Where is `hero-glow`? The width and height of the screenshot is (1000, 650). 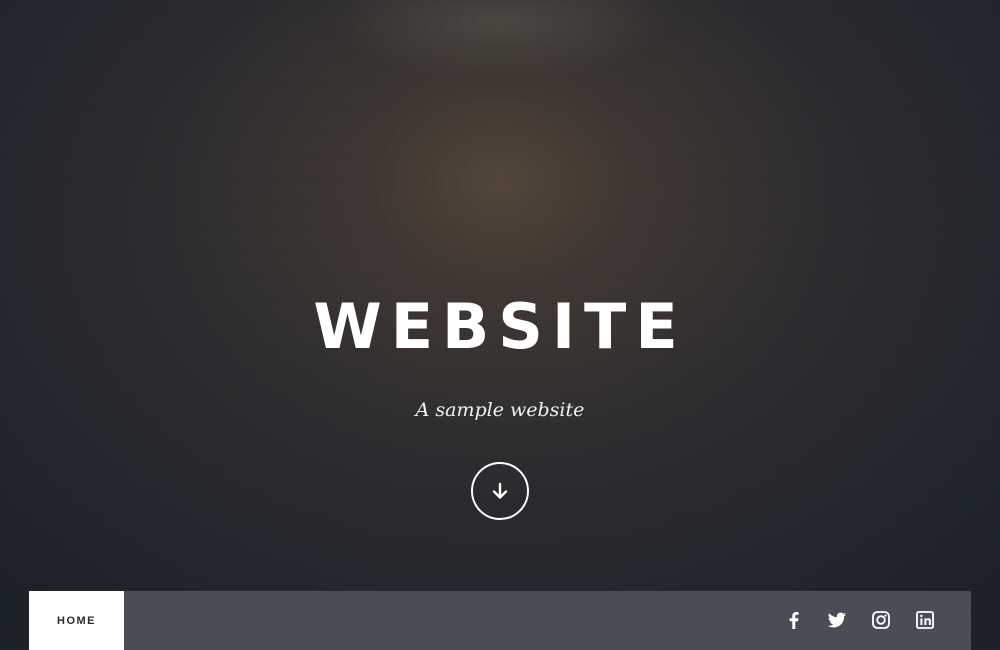
hero-glow is located at coordinates (500, 40).